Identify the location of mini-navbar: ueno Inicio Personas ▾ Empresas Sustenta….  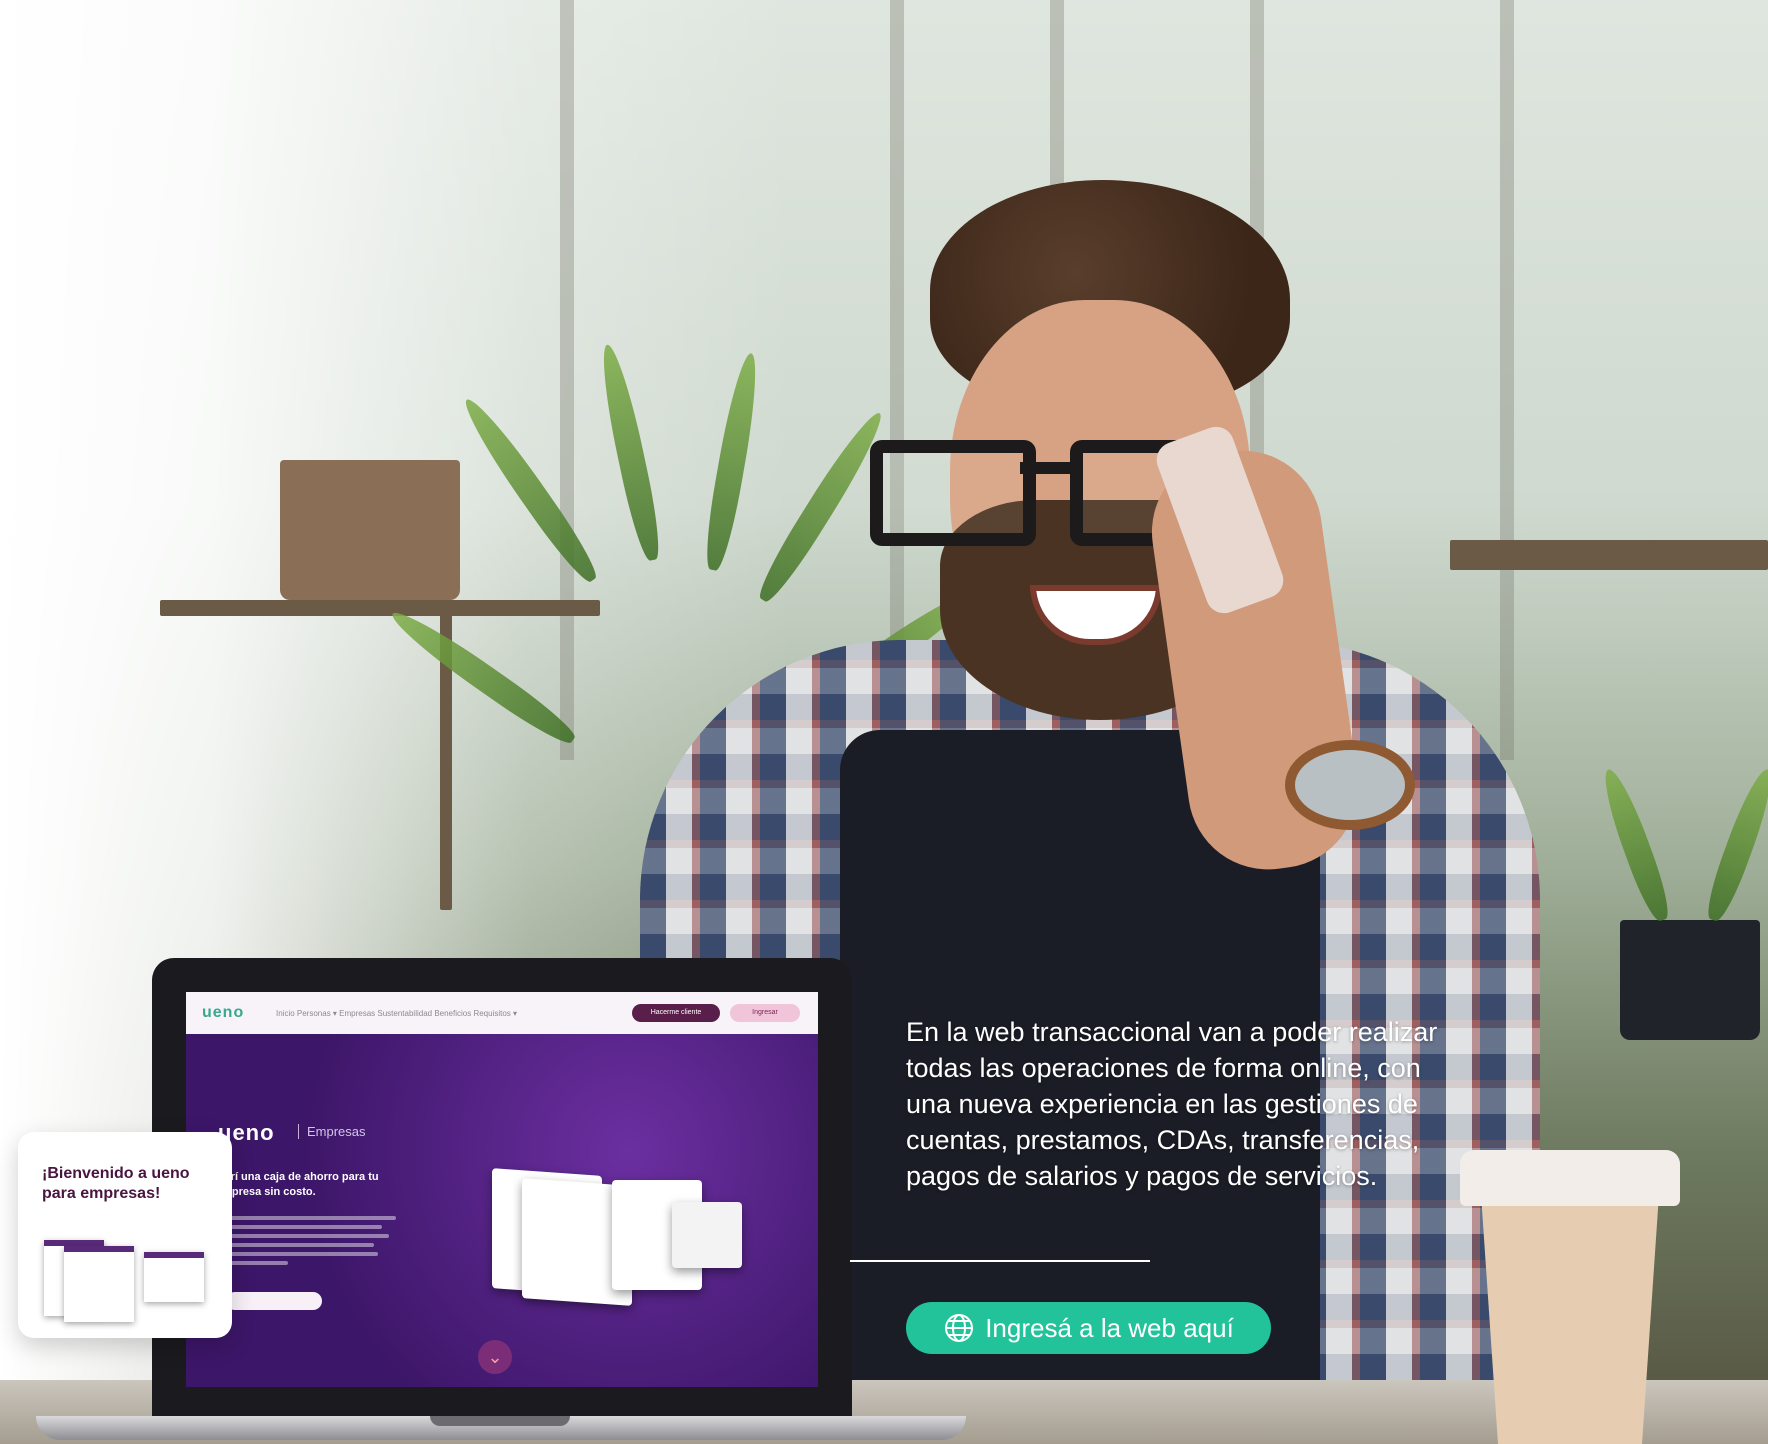
(502, 1013).